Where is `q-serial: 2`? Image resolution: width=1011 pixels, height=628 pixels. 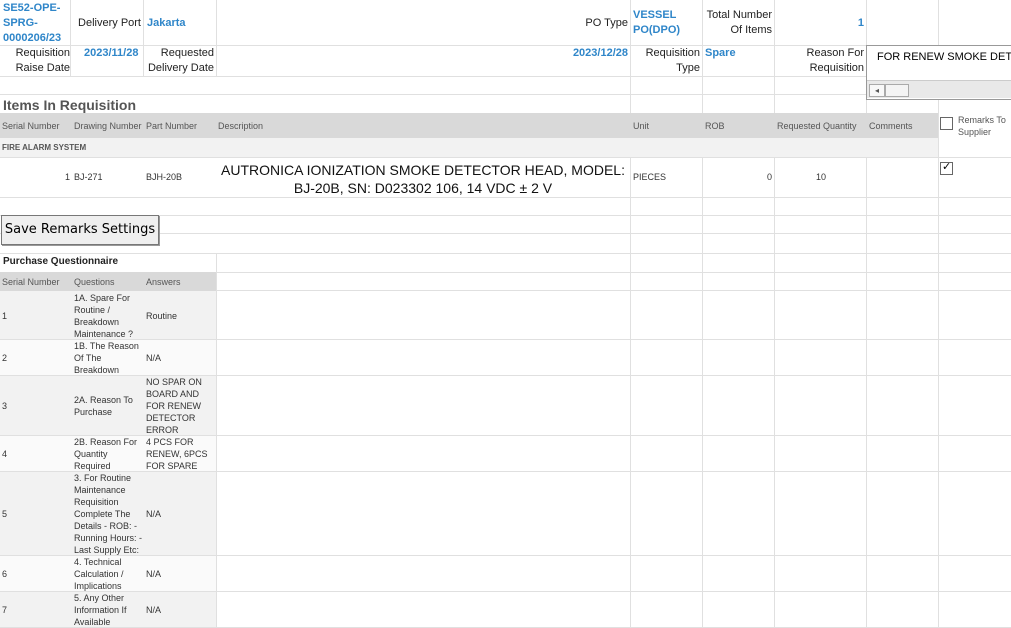
q-serial: 2 is located at coordinates (5, 358).